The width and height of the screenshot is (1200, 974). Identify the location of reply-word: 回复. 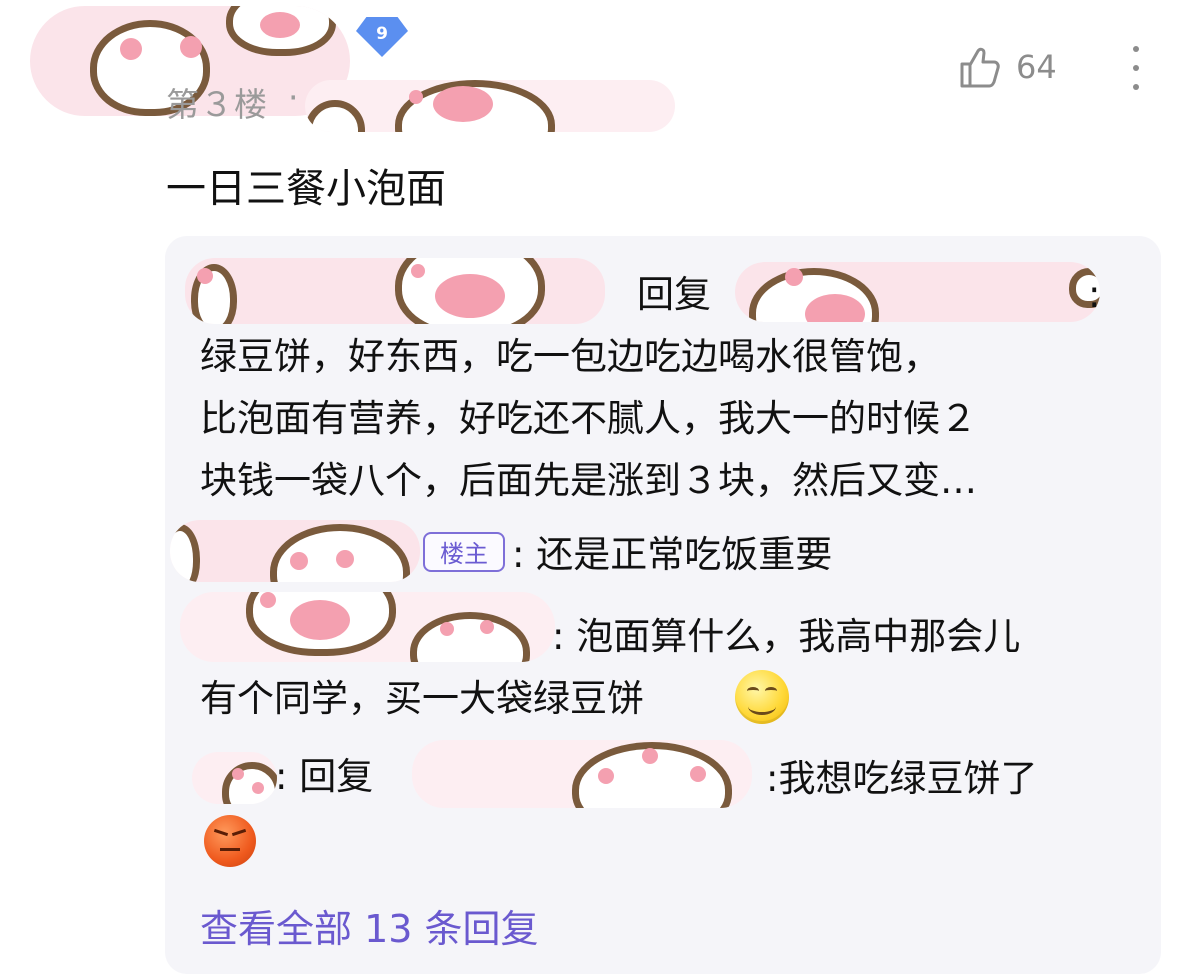
(674, 294).